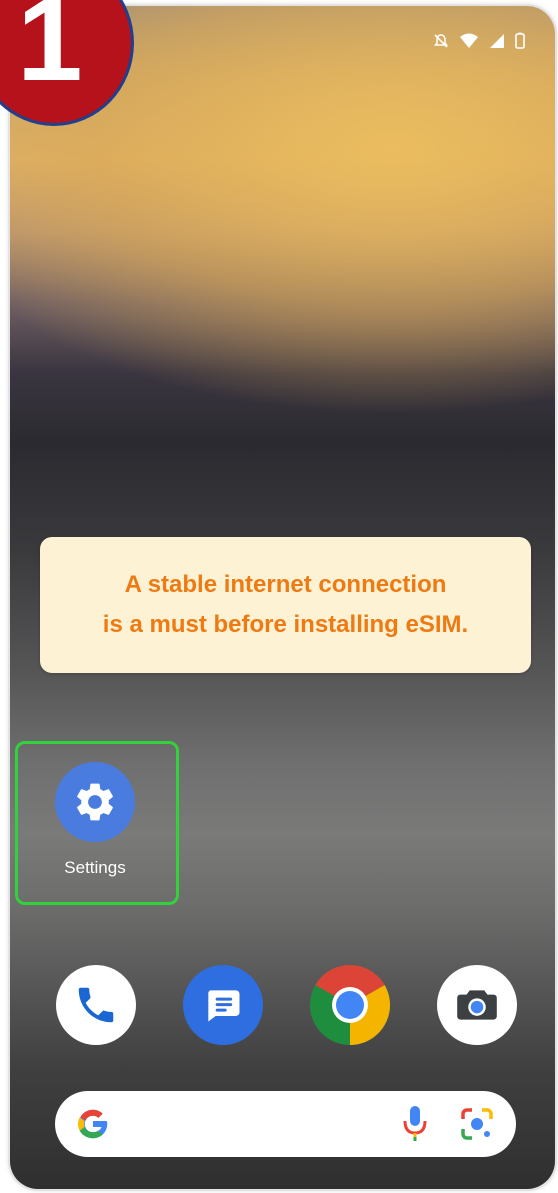 The image size is (558, 1193). Describe the element at coordinates (497, 40) in the screenshot. I see `cell-signal-icon` at that location.